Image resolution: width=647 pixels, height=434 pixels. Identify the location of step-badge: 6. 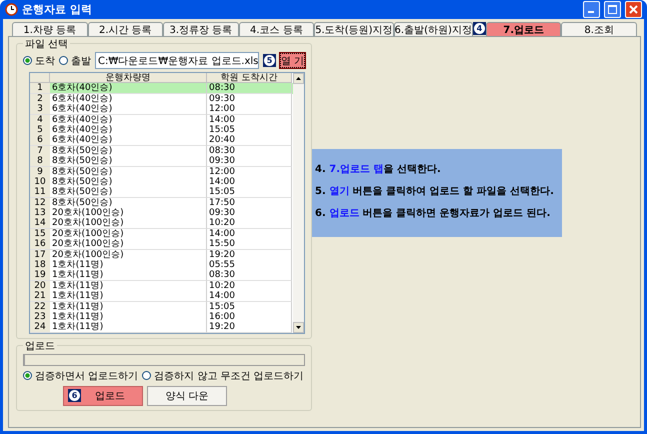
(74, 395).